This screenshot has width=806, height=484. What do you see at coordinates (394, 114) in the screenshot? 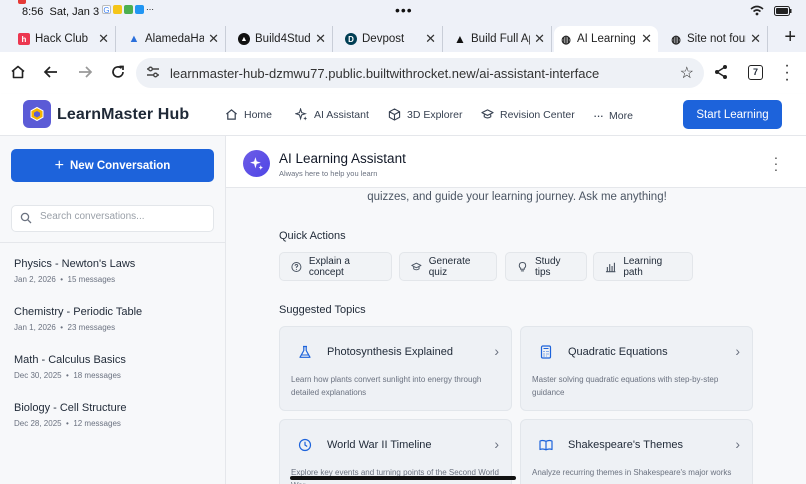
I see `cube-icon` at bounding box center [394, 114].